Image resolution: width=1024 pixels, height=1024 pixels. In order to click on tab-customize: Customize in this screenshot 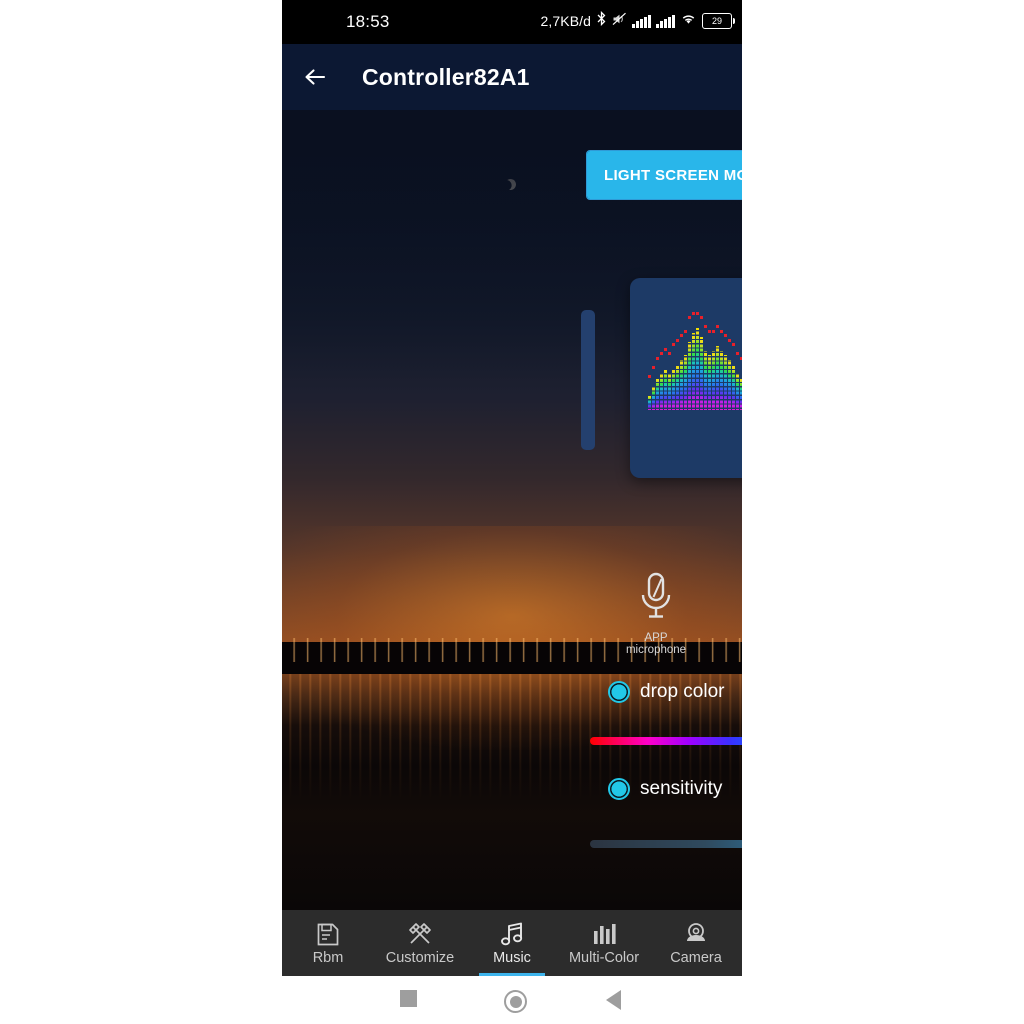, I will do `click(420, 943)`.